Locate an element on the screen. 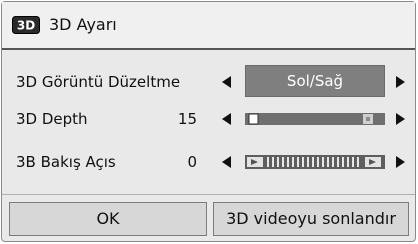 This screenshot has height=244, width=418. 3d-badge-icon: 3D is located at coordinates (26, 25).